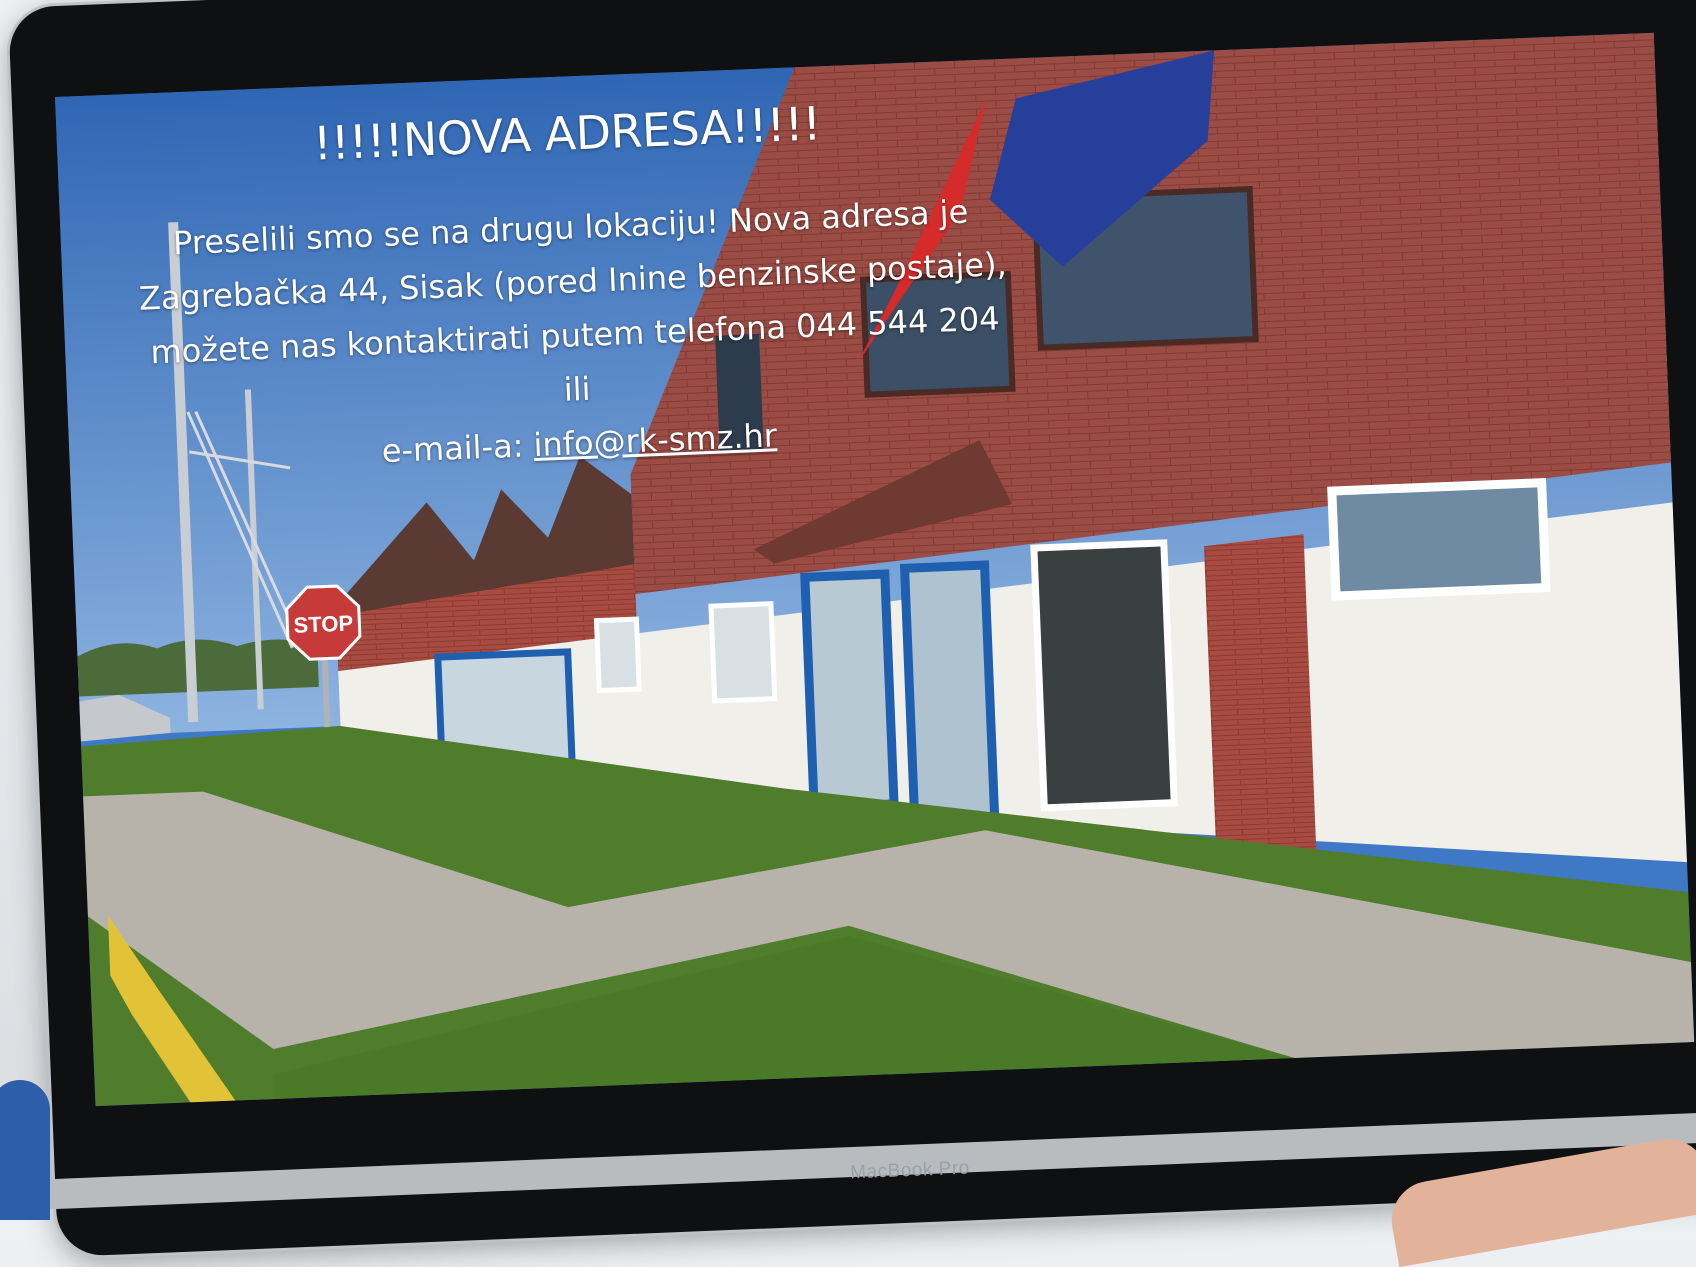 Image resolution: width=1696 pixels, height=1267 pixels. What do you see at coordinates (655, 440) in the screenshot?
I see `email-link: info@rk-smz.hr` at bounding box center [655, 440].